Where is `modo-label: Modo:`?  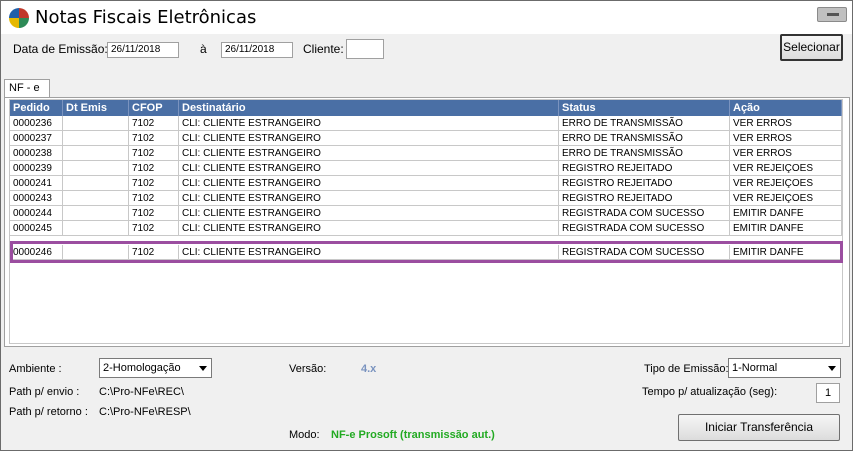 modo-label: Modo: is located at coordinates (304, 435).